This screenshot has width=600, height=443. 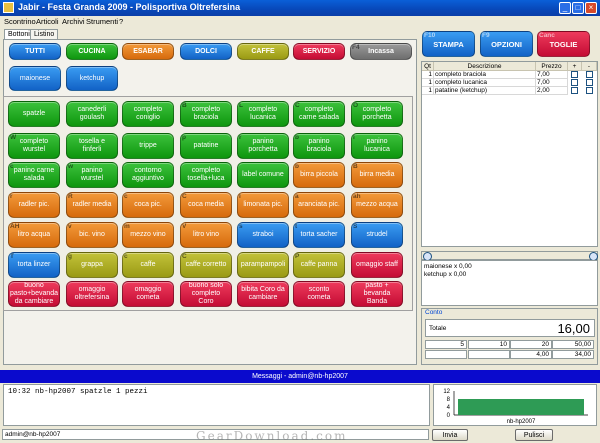 I want to click on product-label: radler media, so click(x=92, y=204).